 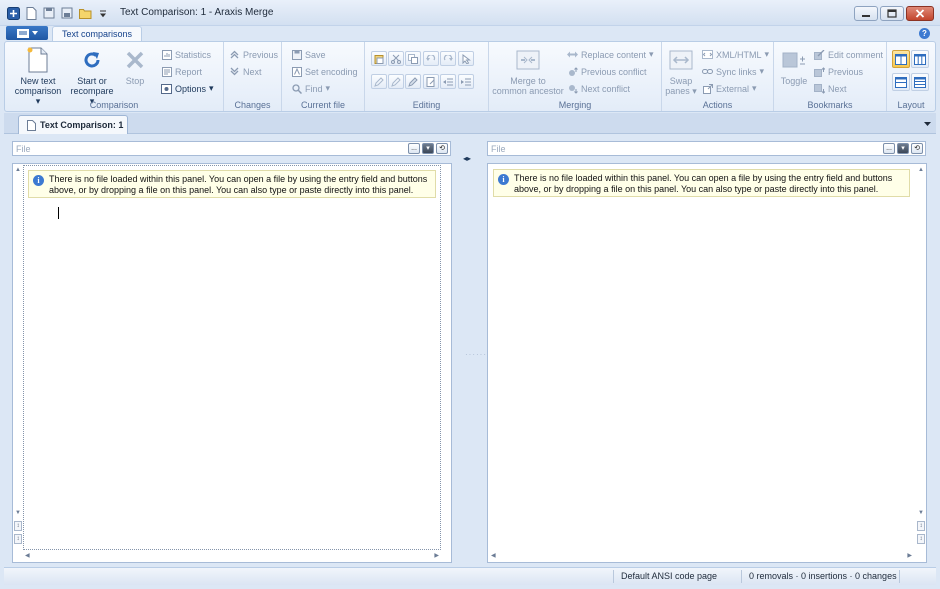 I want to click on new-file-icon, so click(x=31, y=13).